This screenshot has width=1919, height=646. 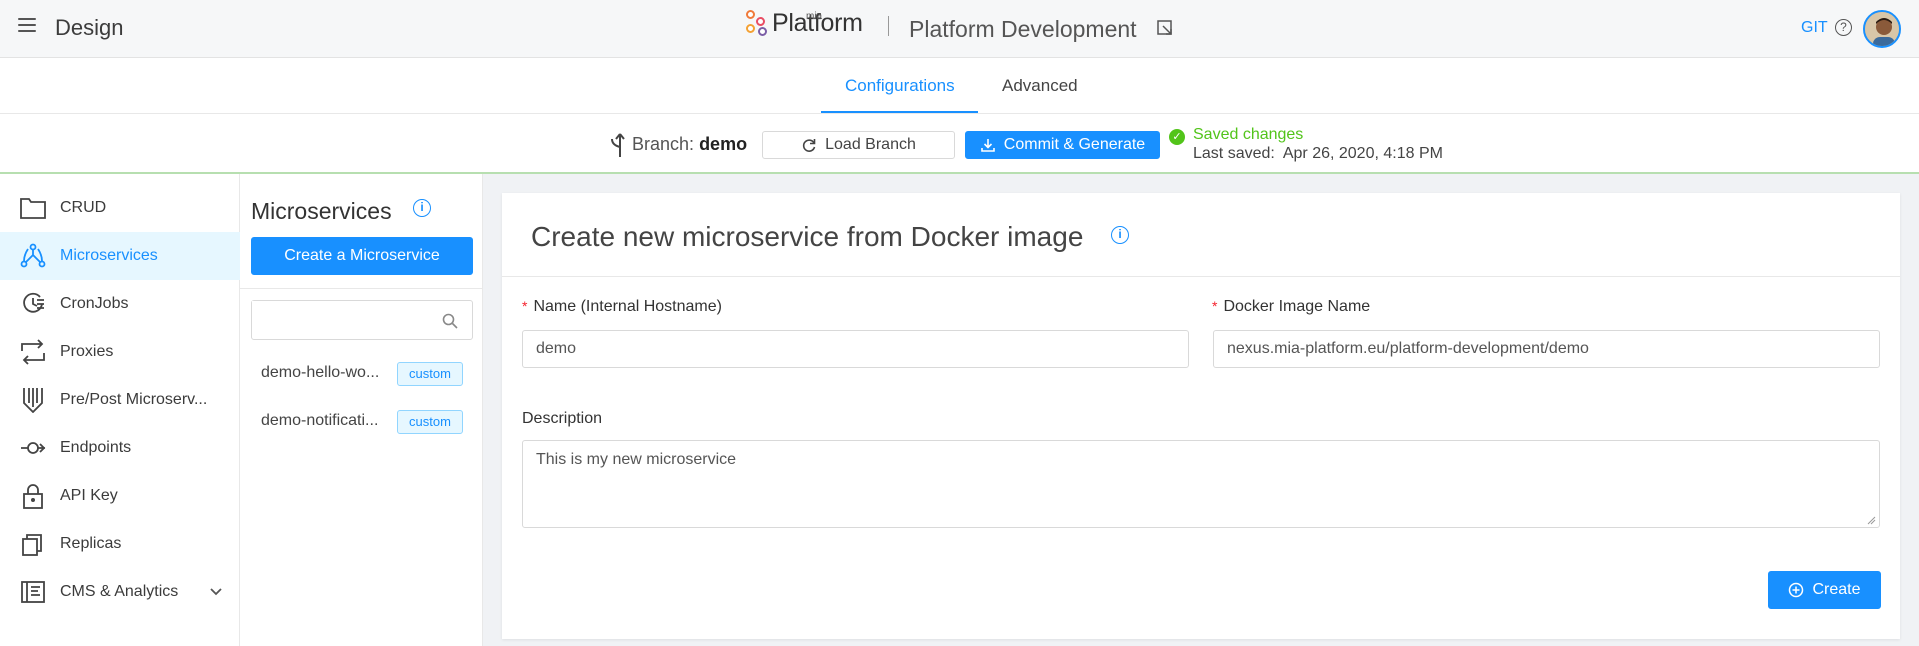 I want to click on header-divider, so click(x=888, y=26).